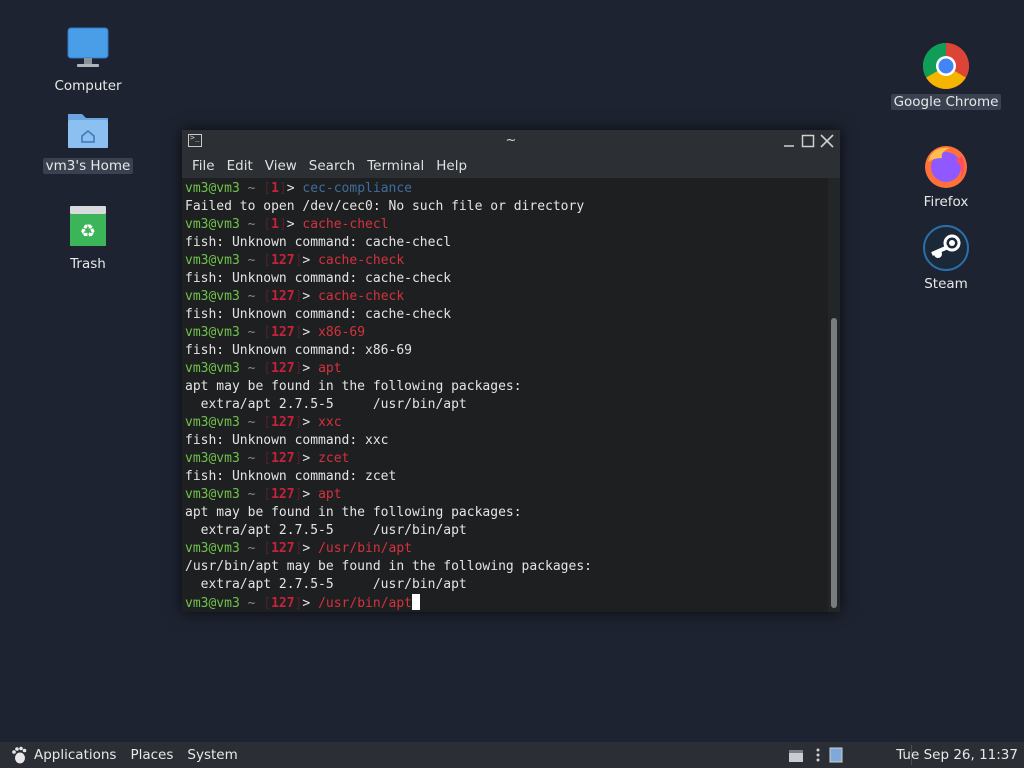 Image resolution: width=1024 pixels, height=768 pixels. I want to click on terminal-prompt-line: vm3@vm3 ~ [127]> x86-69, so click(505, 333).